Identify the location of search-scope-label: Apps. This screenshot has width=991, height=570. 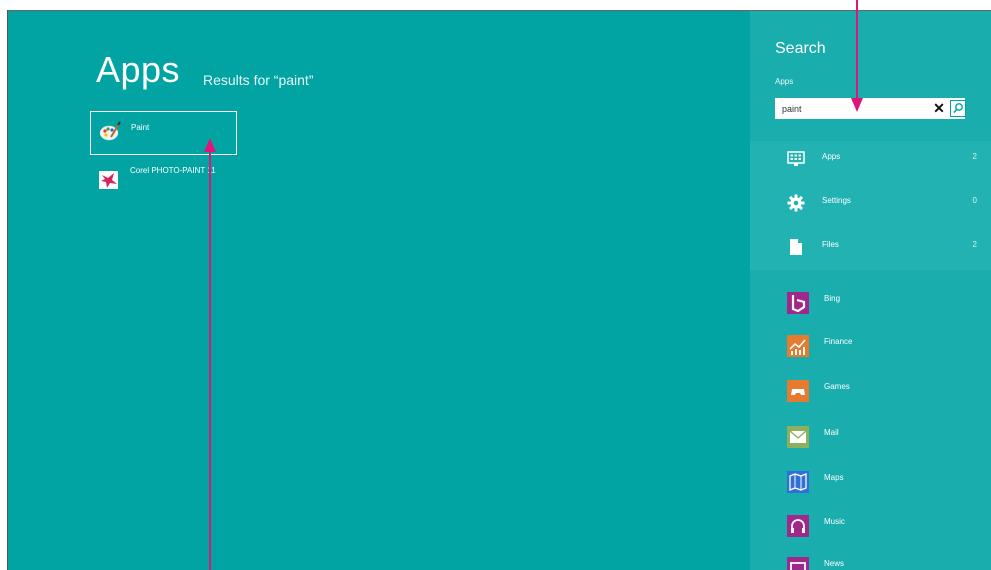
(784, 81).